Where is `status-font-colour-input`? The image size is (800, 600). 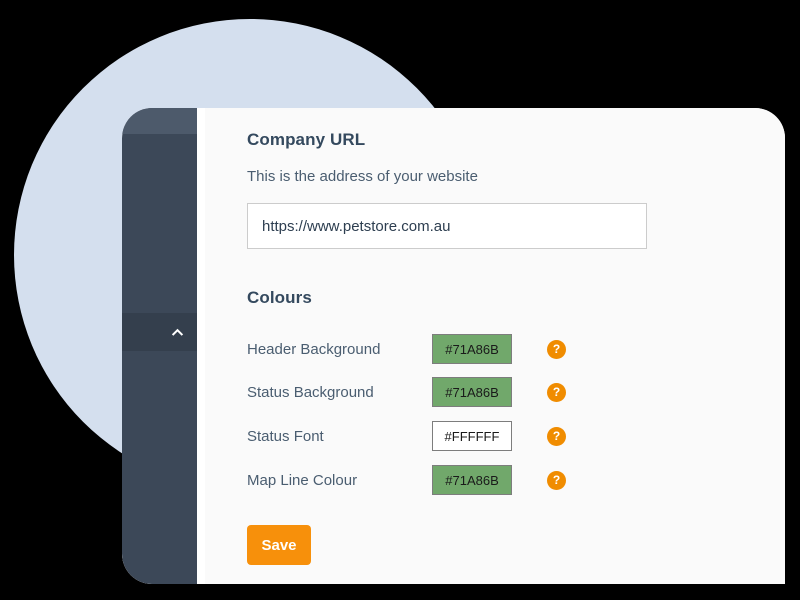
status-font-colour-input is located at coordinates (472, 436).